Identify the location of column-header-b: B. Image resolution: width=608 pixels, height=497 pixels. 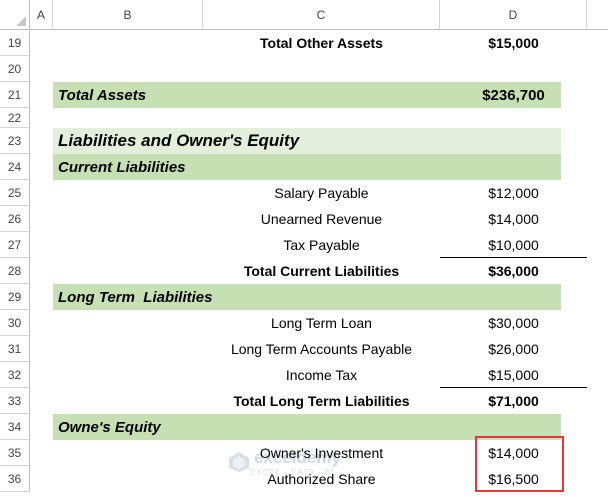
(128, 15).